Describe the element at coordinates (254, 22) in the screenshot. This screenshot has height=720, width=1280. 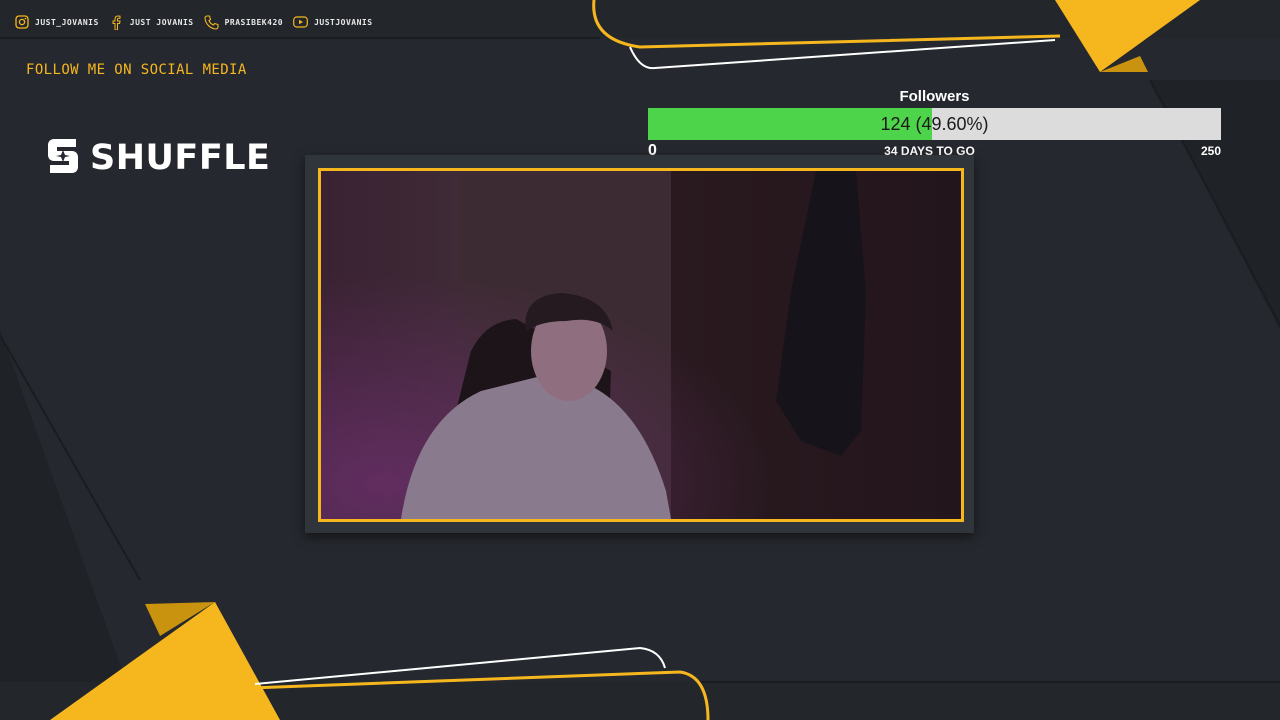
I see `social-handle-phone: PRASIBEK420` at that location.